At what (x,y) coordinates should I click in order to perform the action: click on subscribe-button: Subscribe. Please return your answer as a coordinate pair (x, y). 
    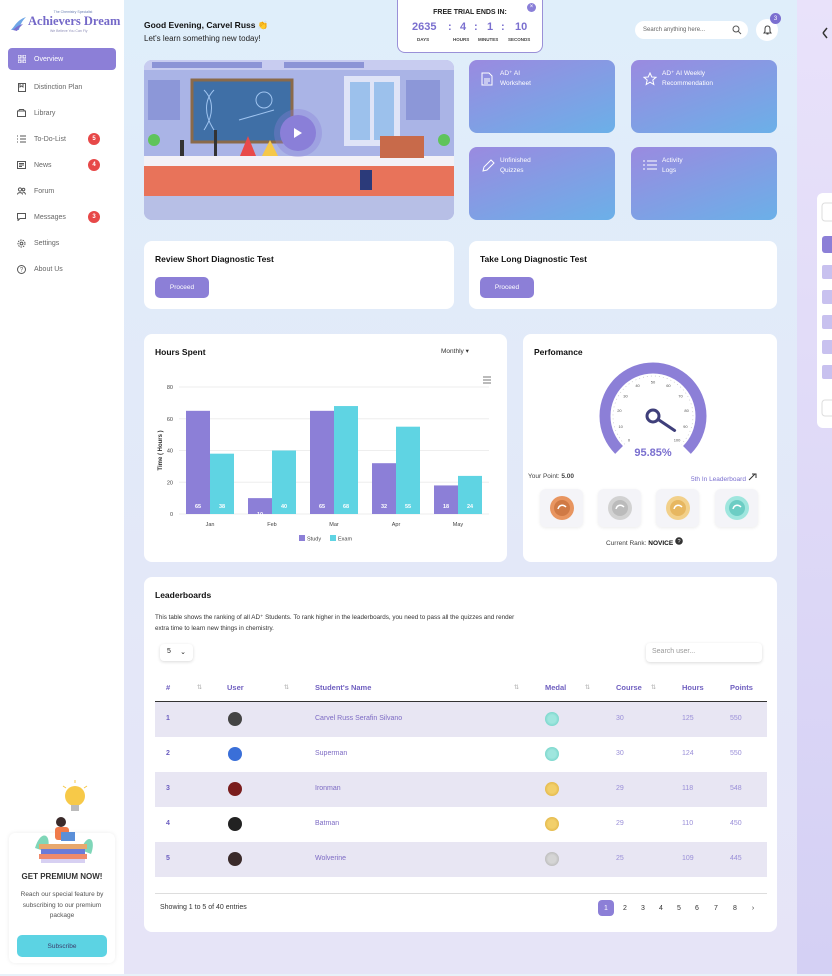
    Looking at the image, I should click on (62, 946).